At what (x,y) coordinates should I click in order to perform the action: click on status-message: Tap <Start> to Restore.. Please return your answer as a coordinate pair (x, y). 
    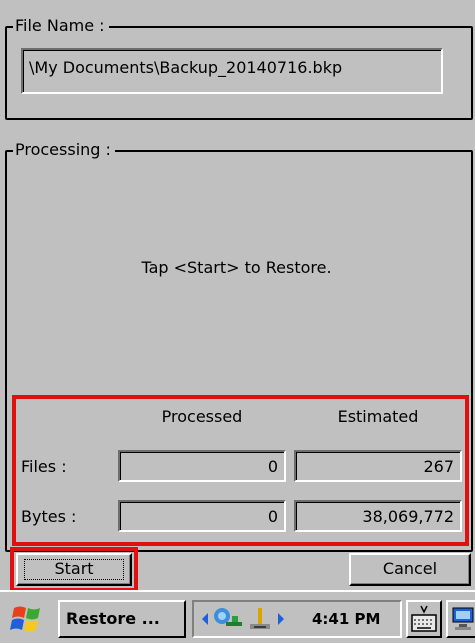
    Looking at the image, I should click on (236, 267).